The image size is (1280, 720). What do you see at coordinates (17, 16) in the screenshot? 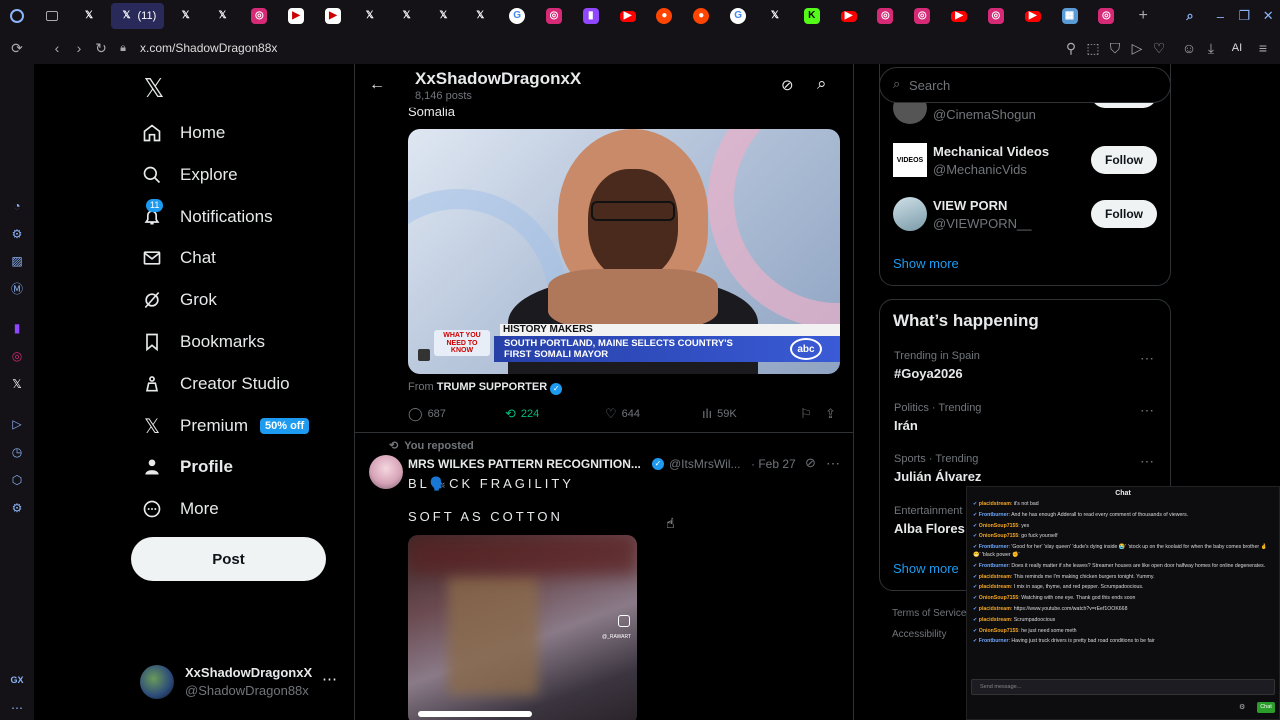
I see `opera-gx-logo-icon` at bounding box center [17, 16].